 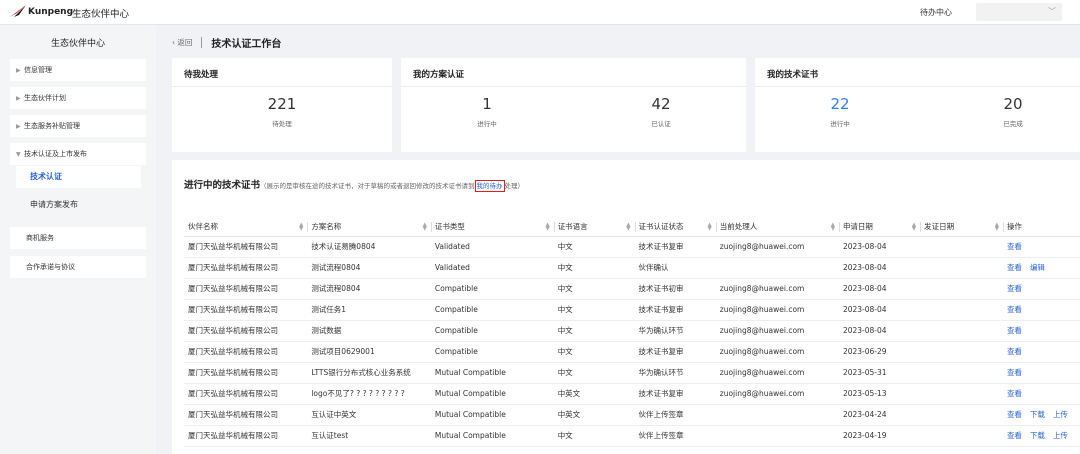 I want to click on sidebar-subitem-solution-release: 申请方案发布, so click(x=78, y=205).